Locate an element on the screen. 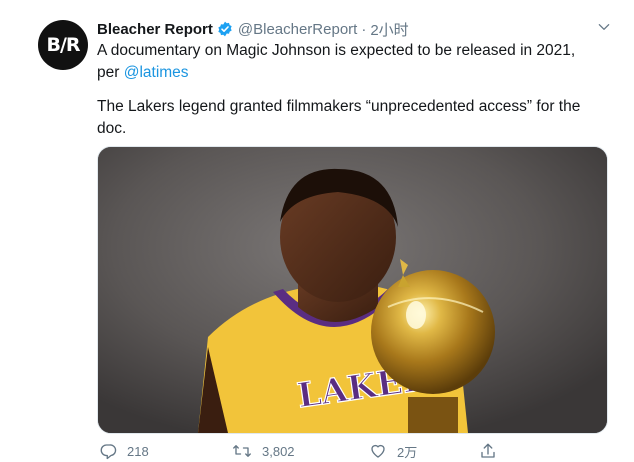 This screenshot has height=462, width=634. author-handle: @BleacherReport is located at coordinates (297, 29).